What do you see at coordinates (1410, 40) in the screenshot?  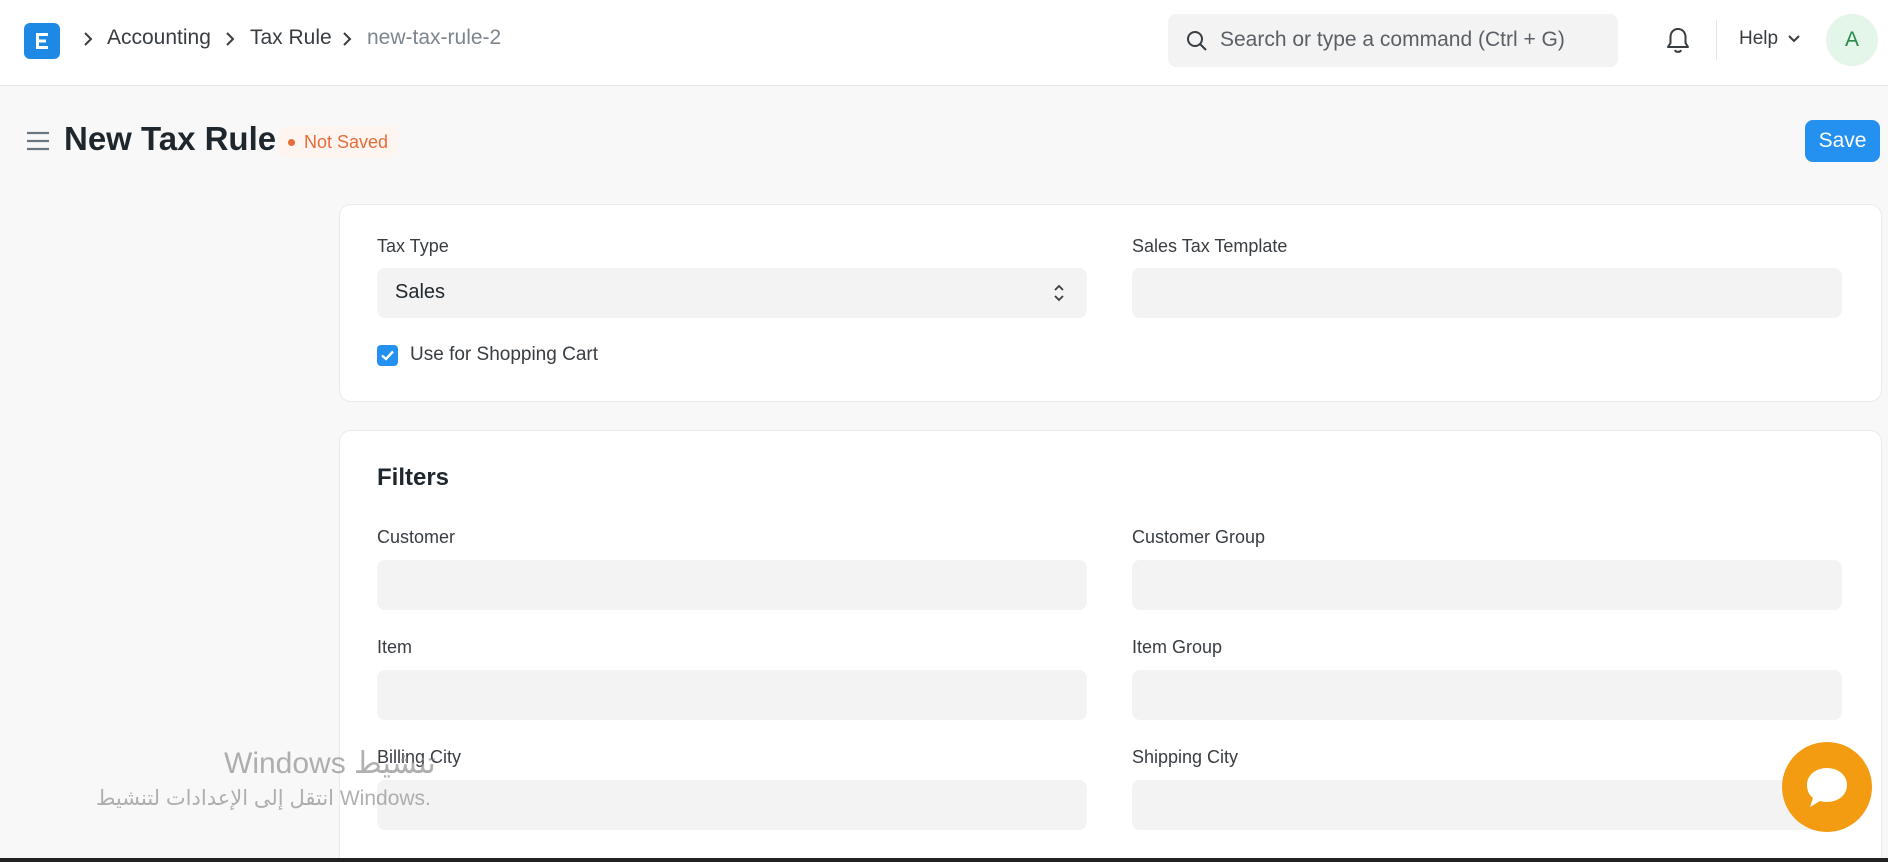 I see `search-input` at bounding box center [1410, 40].